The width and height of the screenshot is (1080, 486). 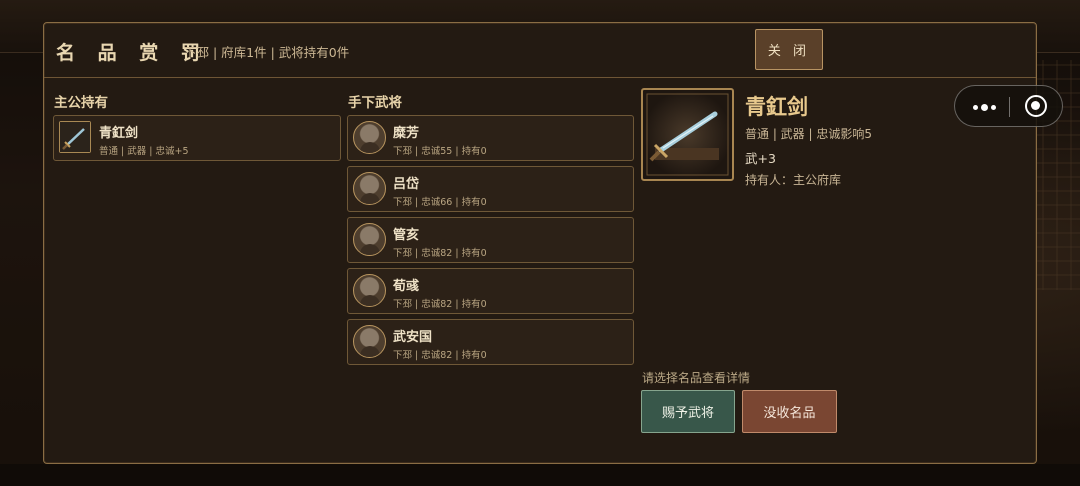 What do you see at coordinates (267, 52) in the screenshot?
I see `modal-subtitle: 下邳 | 府库1件 | 武将持有0件` at bounding box center [267, 52].